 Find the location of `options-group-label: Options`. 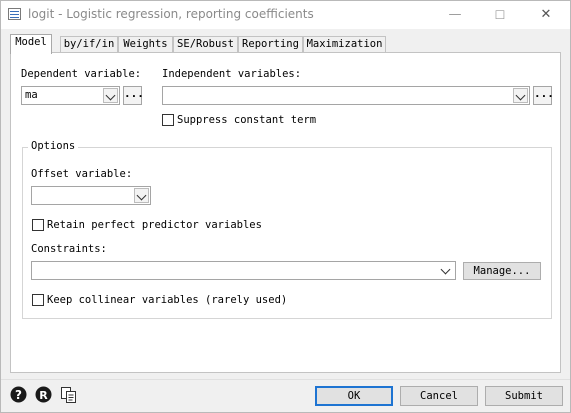

options-group-label: Options is located at coordinates (53, 146).